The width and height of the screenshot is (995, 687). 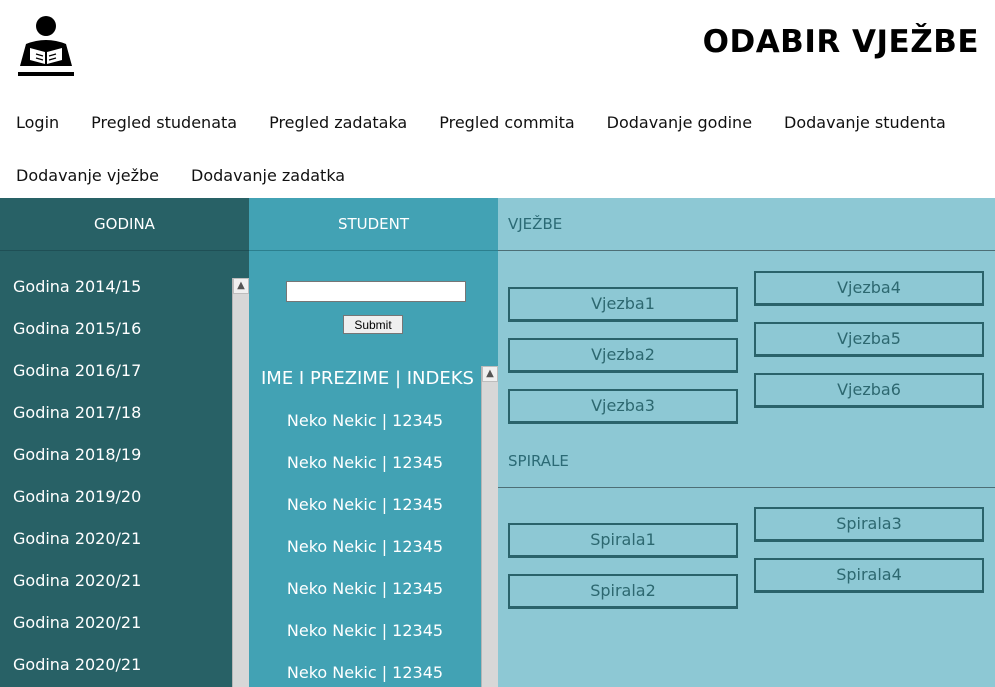 I want to click on spirala-button: Spirala1, so click(x=623, y=540).